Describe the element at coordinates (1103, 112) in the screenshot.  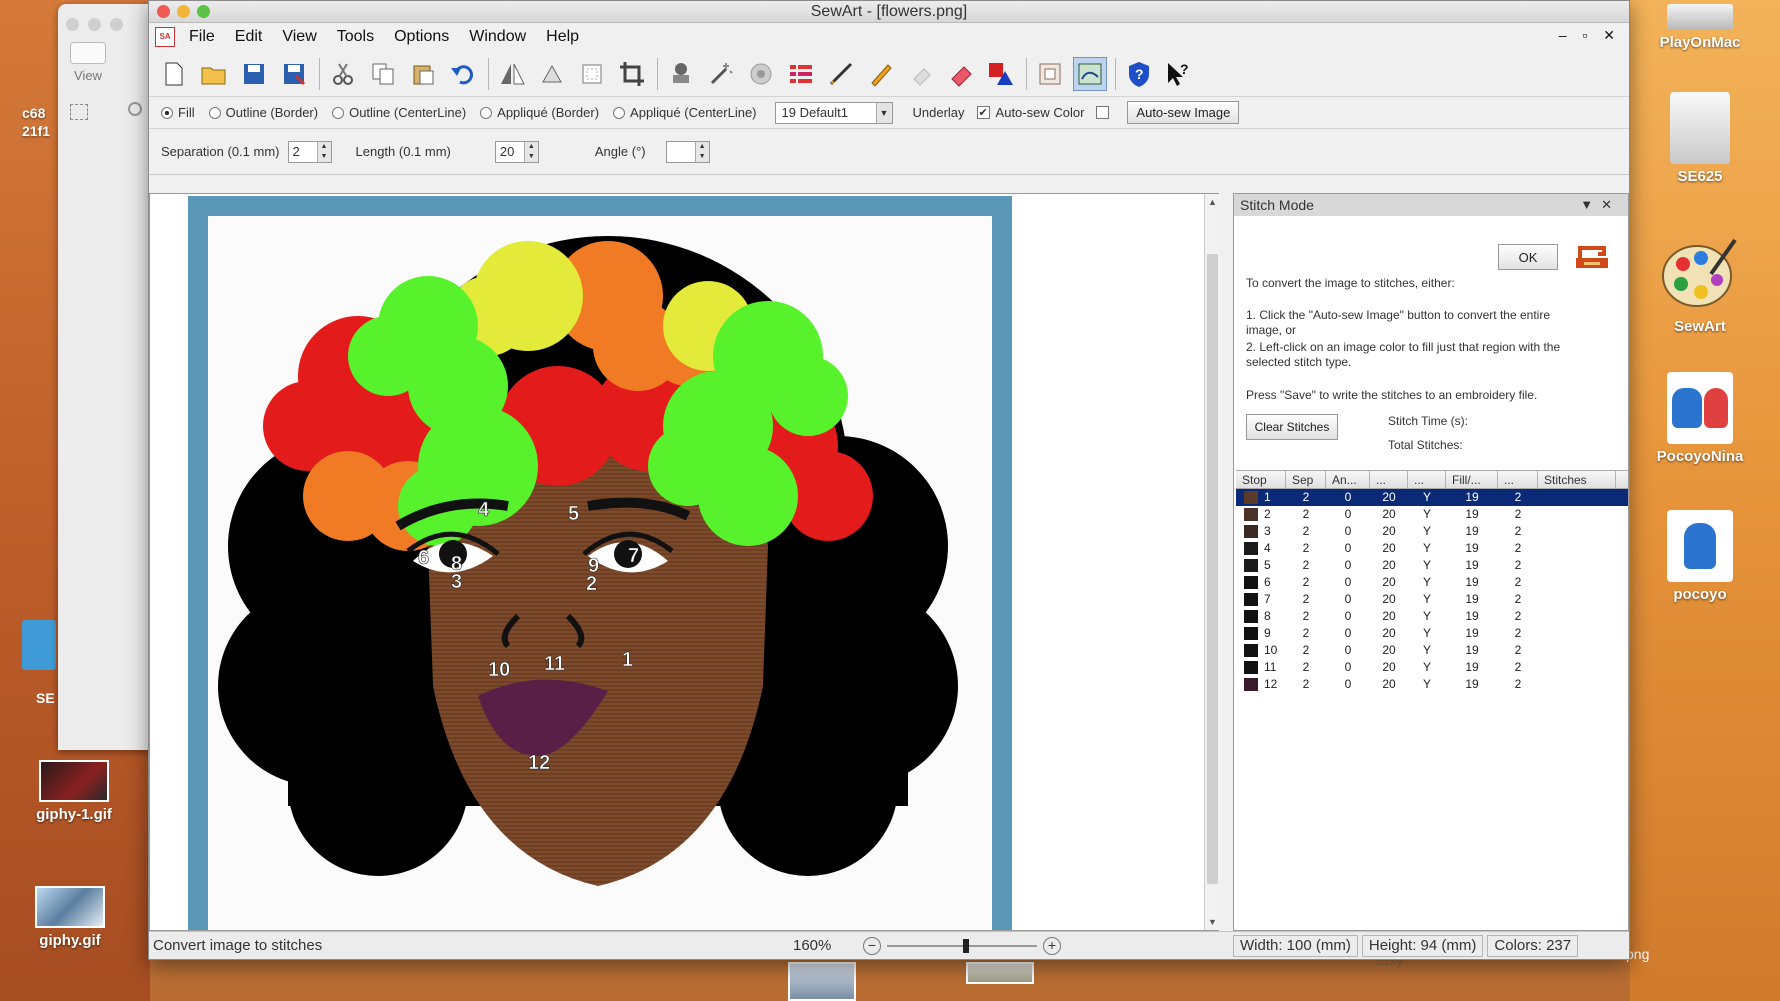
I see `autosew-color-checkbox` at that location.